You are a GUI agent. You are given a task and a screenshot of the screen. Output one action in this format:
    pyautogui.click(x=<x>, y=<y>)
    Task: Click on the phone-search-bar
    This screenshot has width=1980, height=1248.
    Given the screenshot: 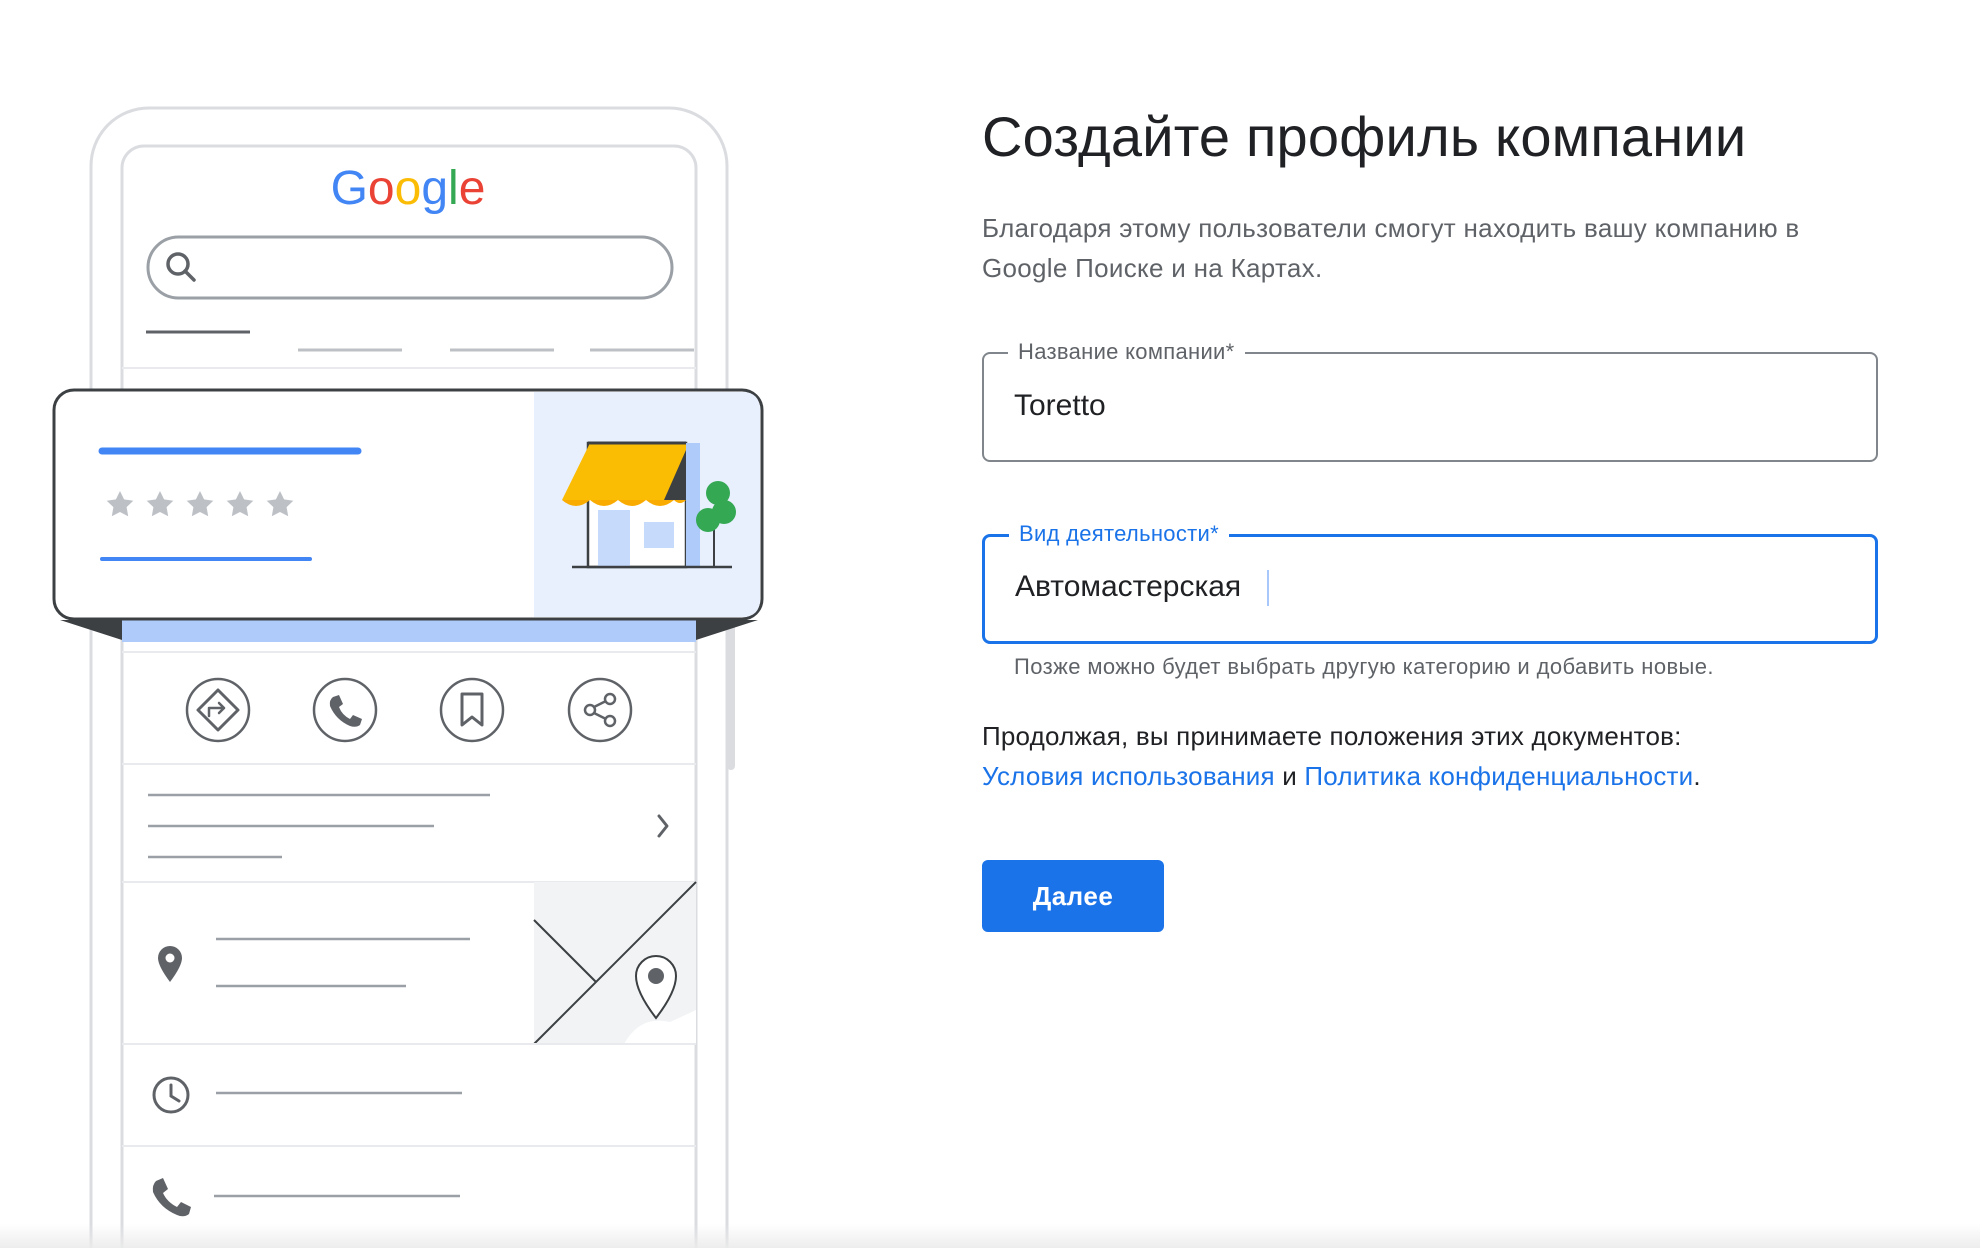 What is the action you would take?
    pyautogui.click(x=410, y=267)
    